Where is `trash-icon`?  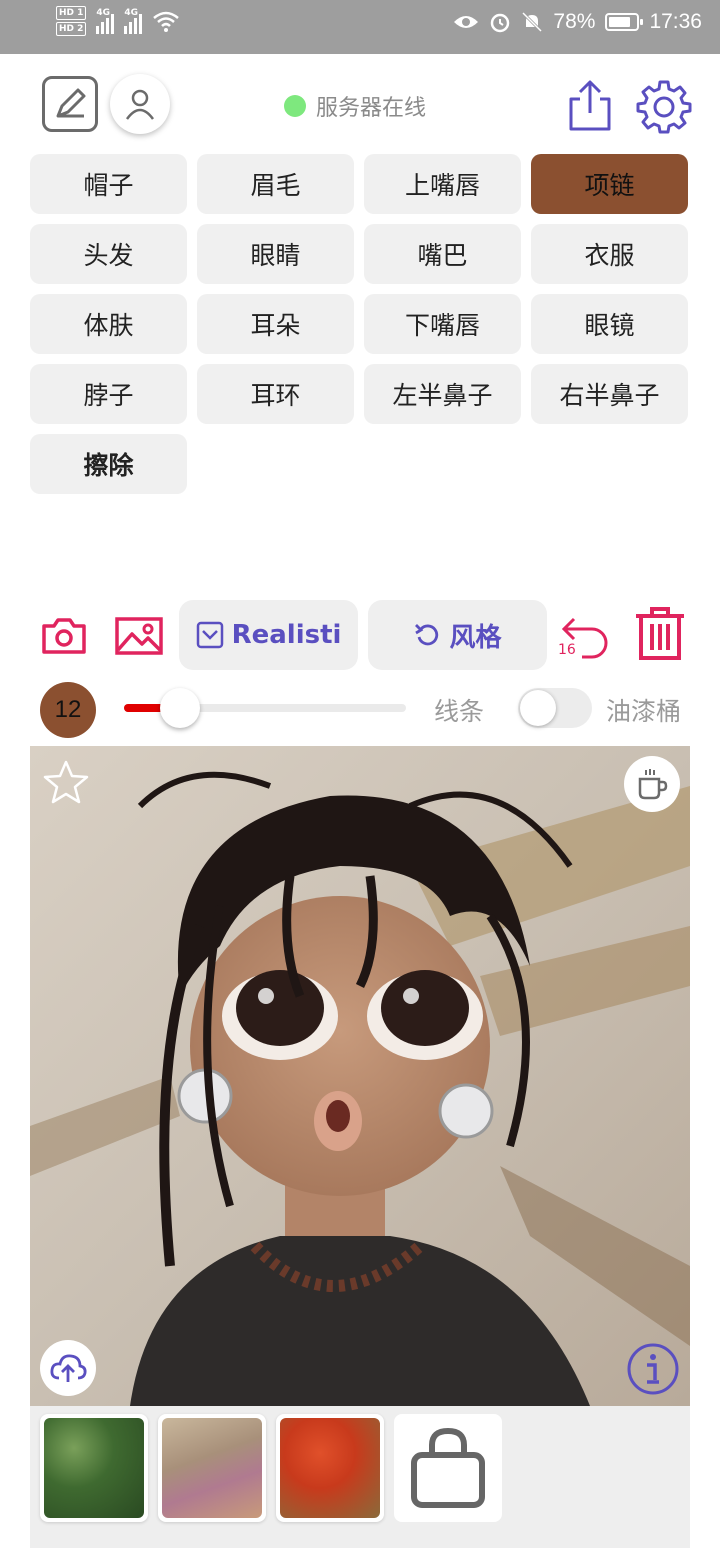 trash-icon is located at coordinates (660, 633).